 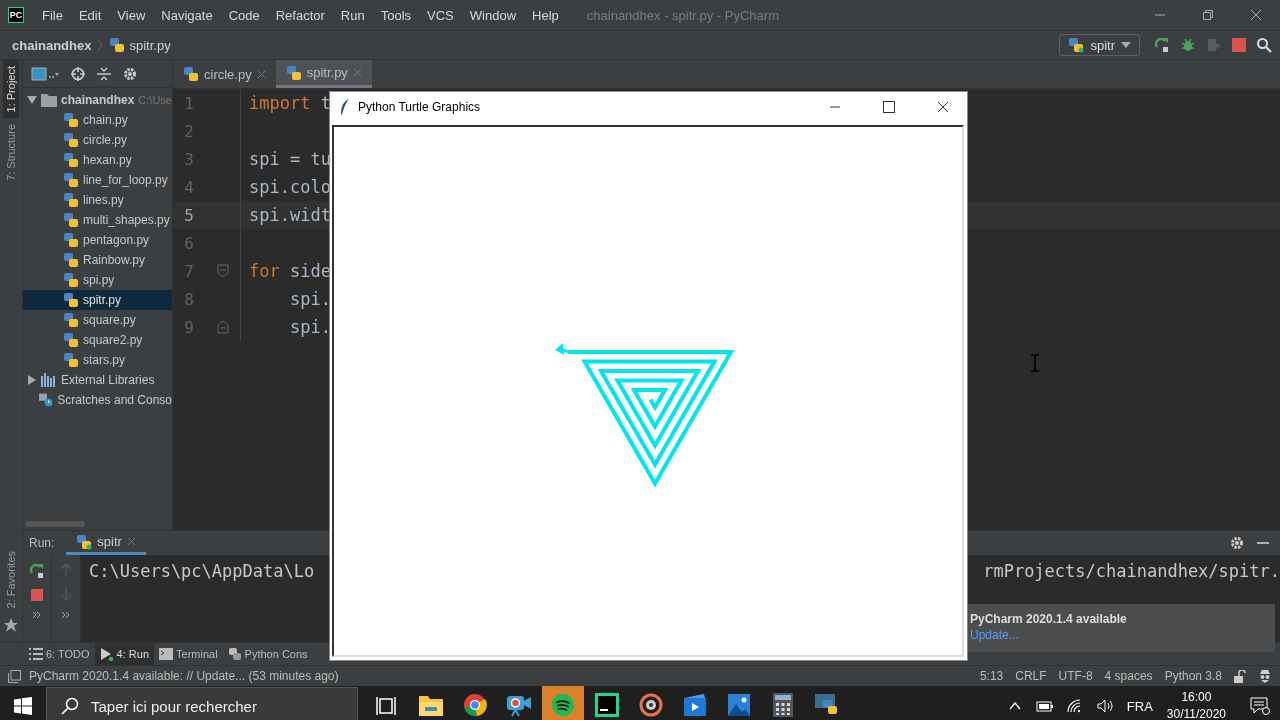 What do you see at coordinates (309, 299) in the screenshot?
I see `code-line: spi.` at bounding box center [309, 299].